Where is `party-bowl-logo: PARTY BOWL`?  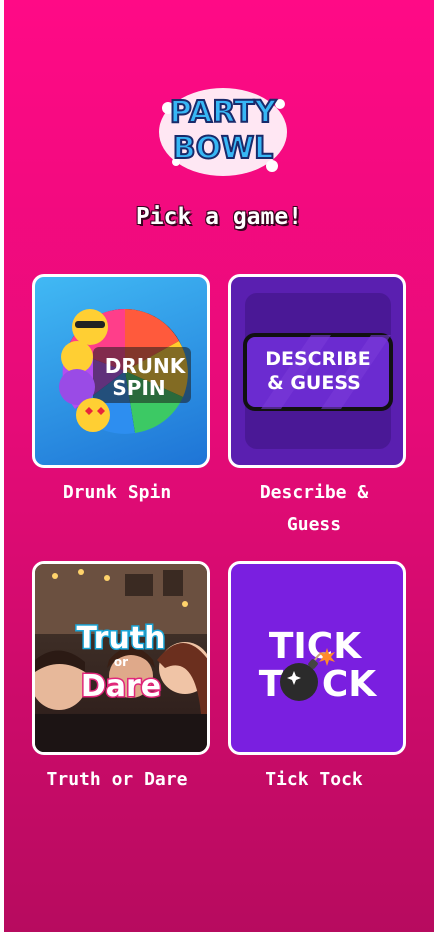
party-bowl-logo: PARTY BOWL is located at coordinates (223, 130).